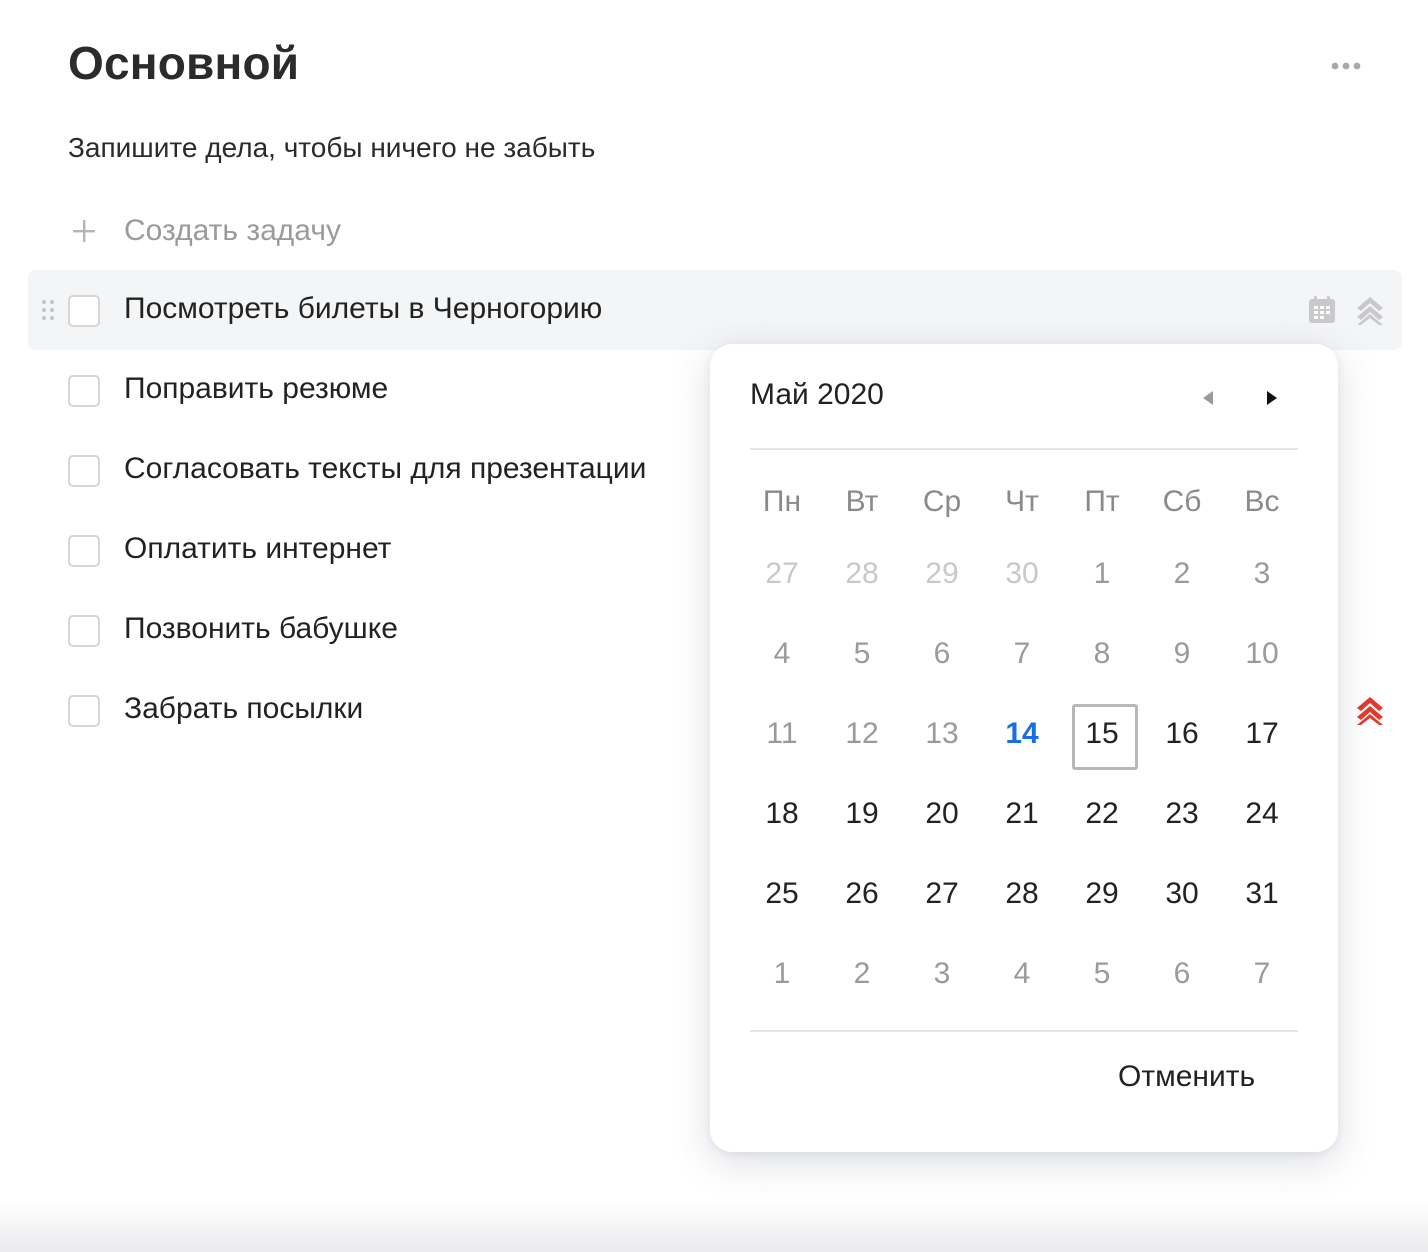 This screenshot has width=1428, height=1252. I want to click on weekday-label: Ср, so click(942, 501).